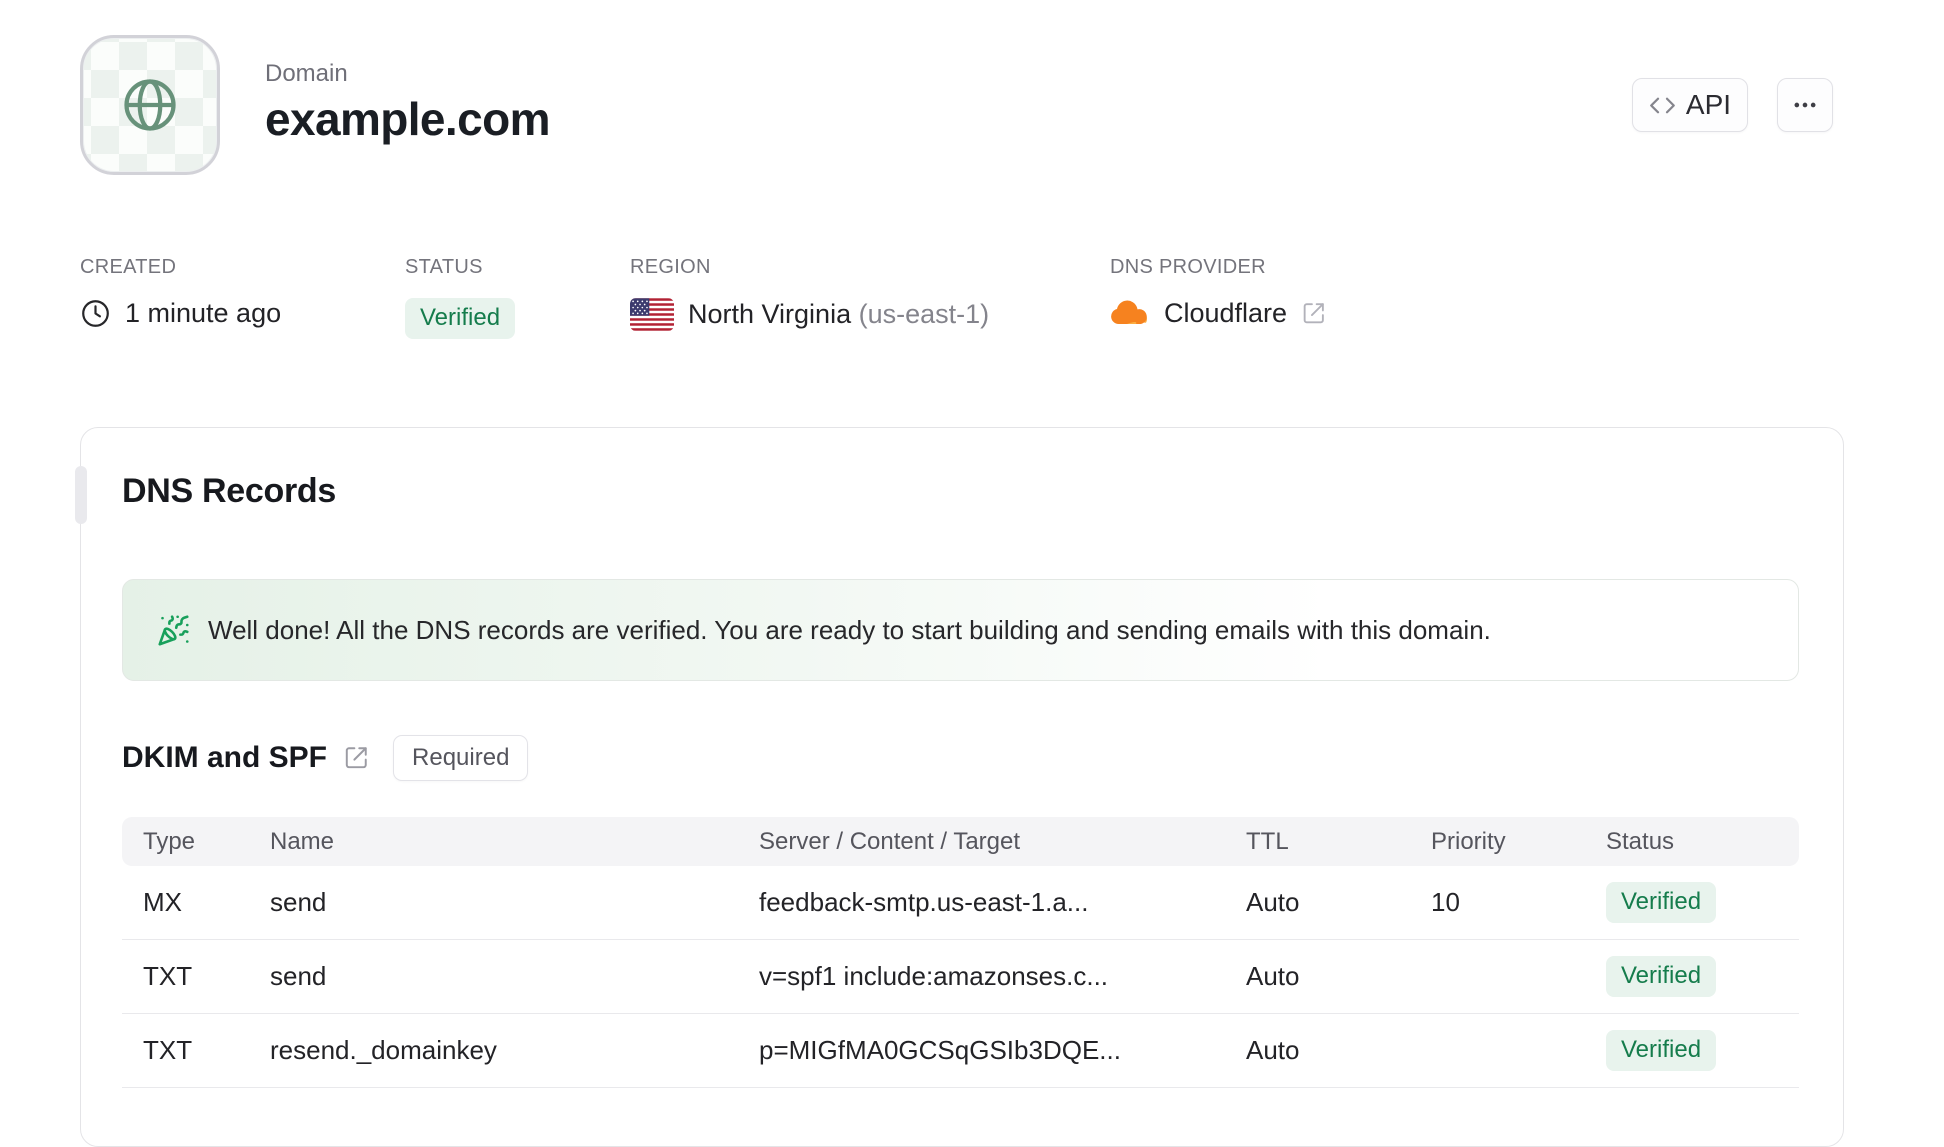 The width and height of the screenshot is (1944, 1147). I want to click on dkim-spf-section-header: DKIM and SPF Required, so click(325, 758).